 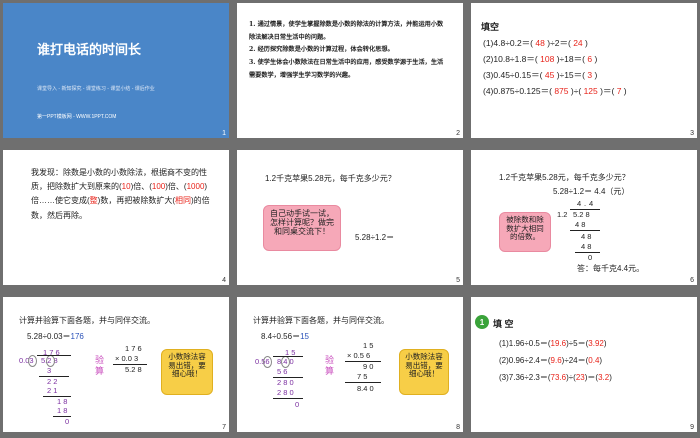 What do you see at coordinates (525, 232) in the screenshot?
I see `hint-bubble: 被除数和除数扩大相同的倍数。` at bounding box center [525, 232].